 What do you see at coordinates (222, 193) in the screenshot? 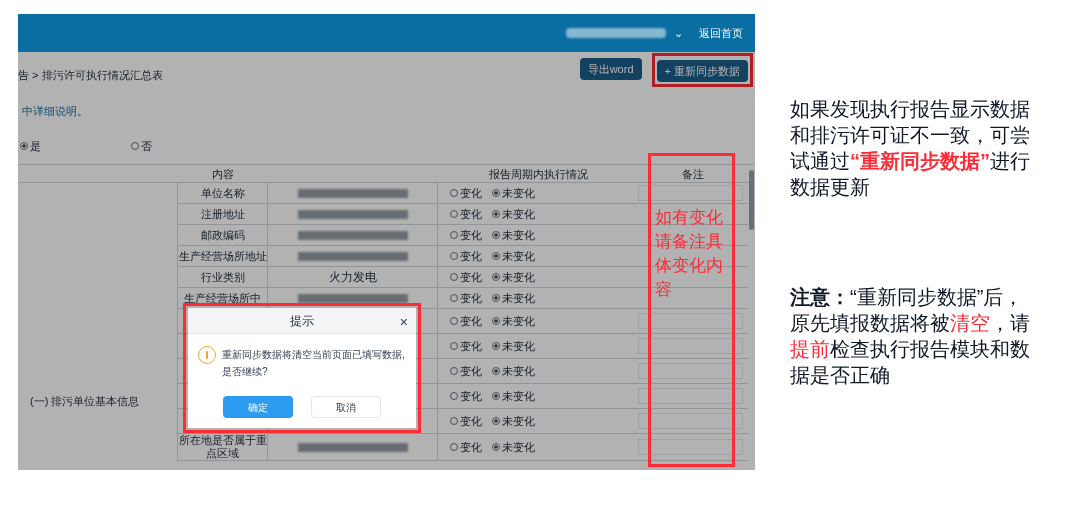
I see `row-label: 单位名称` at bounding box center [222, 193].